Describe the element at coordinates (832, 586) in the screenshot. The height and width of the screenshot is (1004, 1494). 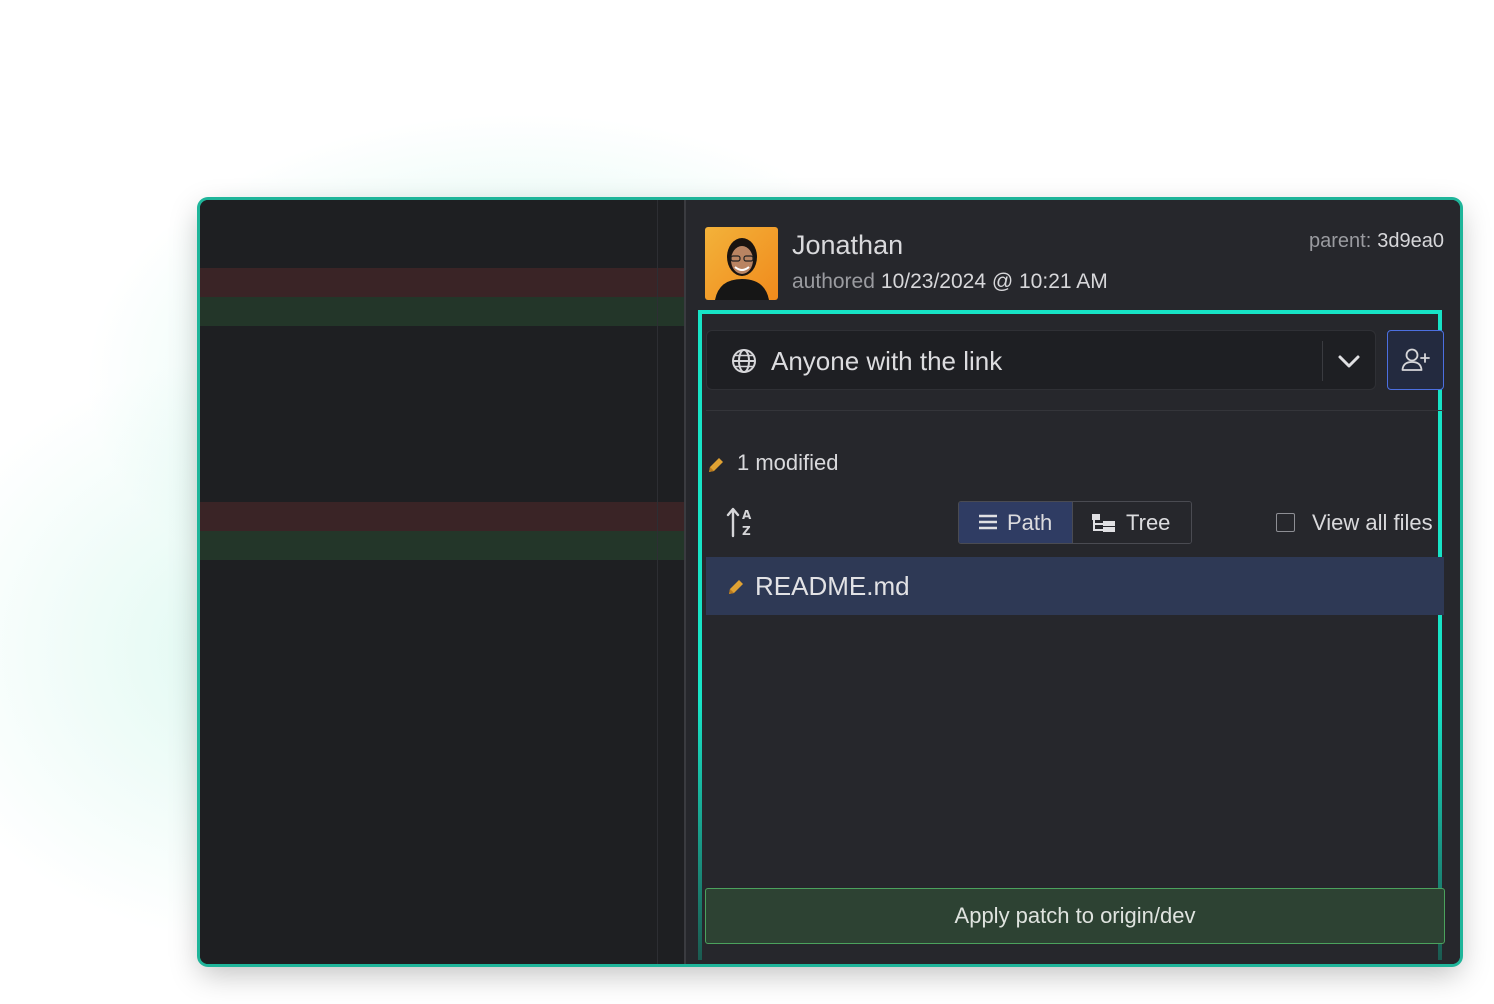
I see `file-name: README.md` at that location.